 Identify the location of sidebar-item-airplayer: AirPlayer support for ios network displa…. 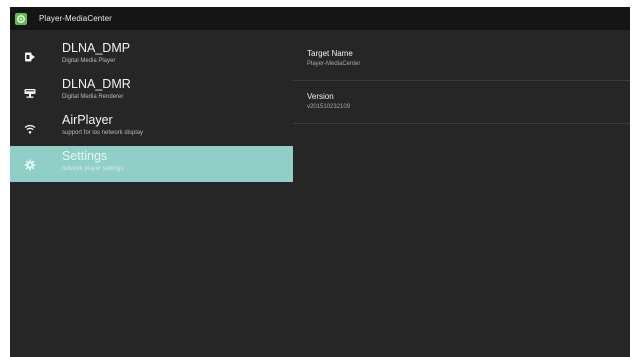
(151, 128).